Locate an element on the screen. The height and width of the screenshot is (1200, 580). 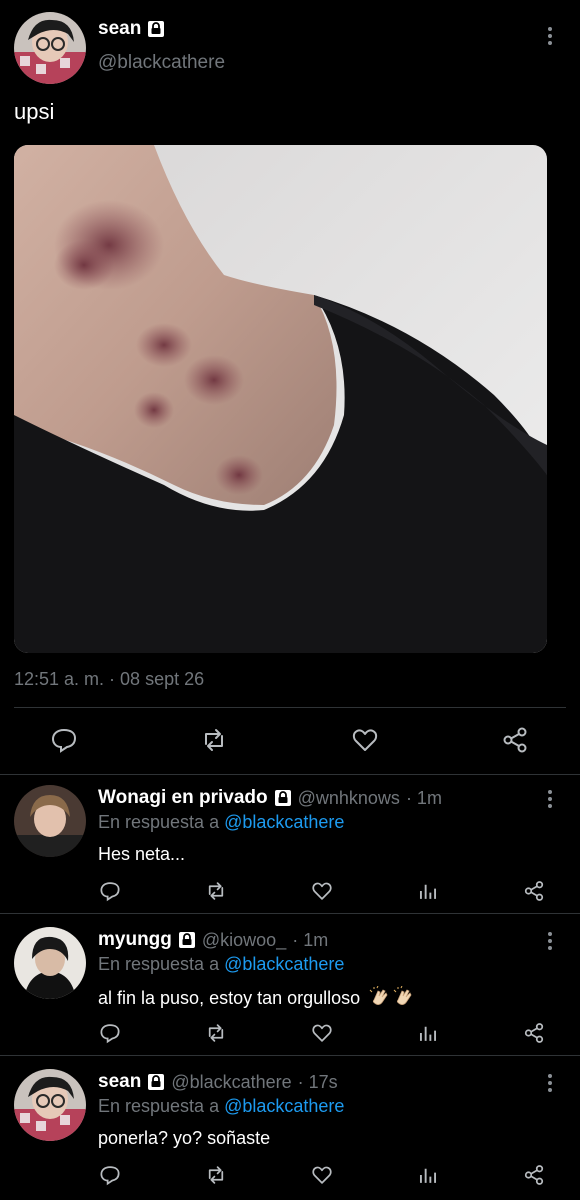
reply-handle: @blackcathere is located at coordinates (231, 1082).